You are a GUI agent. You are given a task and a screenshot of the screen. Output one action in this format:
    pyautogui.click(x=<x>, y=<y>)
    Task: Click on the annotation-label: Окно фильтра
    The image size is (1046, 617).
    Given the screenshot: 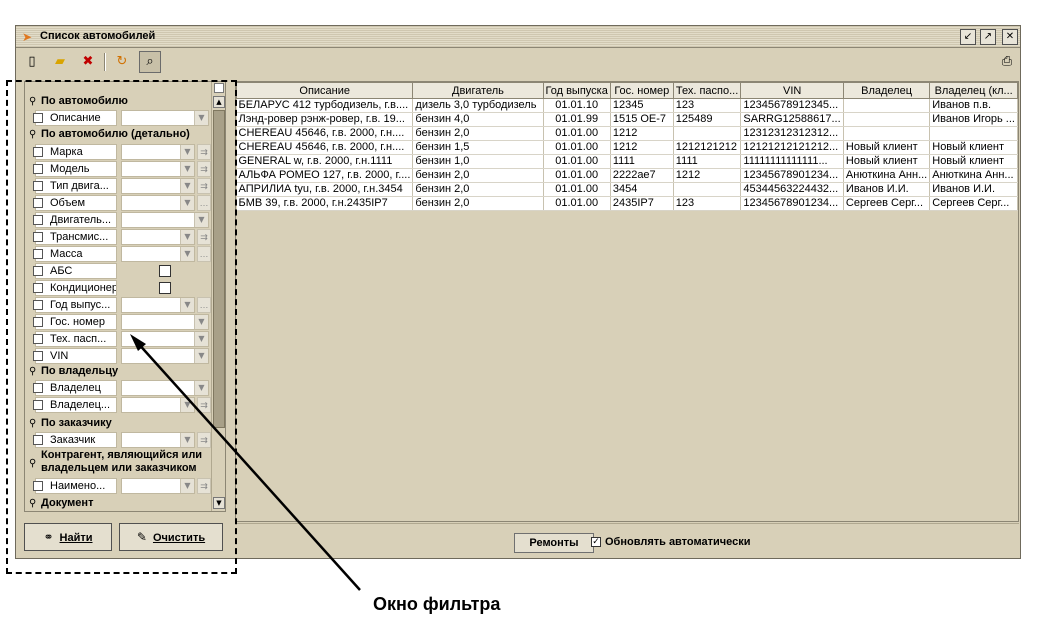 What is the action you would take?
    pyautogui.click(x=437, y=604)
    